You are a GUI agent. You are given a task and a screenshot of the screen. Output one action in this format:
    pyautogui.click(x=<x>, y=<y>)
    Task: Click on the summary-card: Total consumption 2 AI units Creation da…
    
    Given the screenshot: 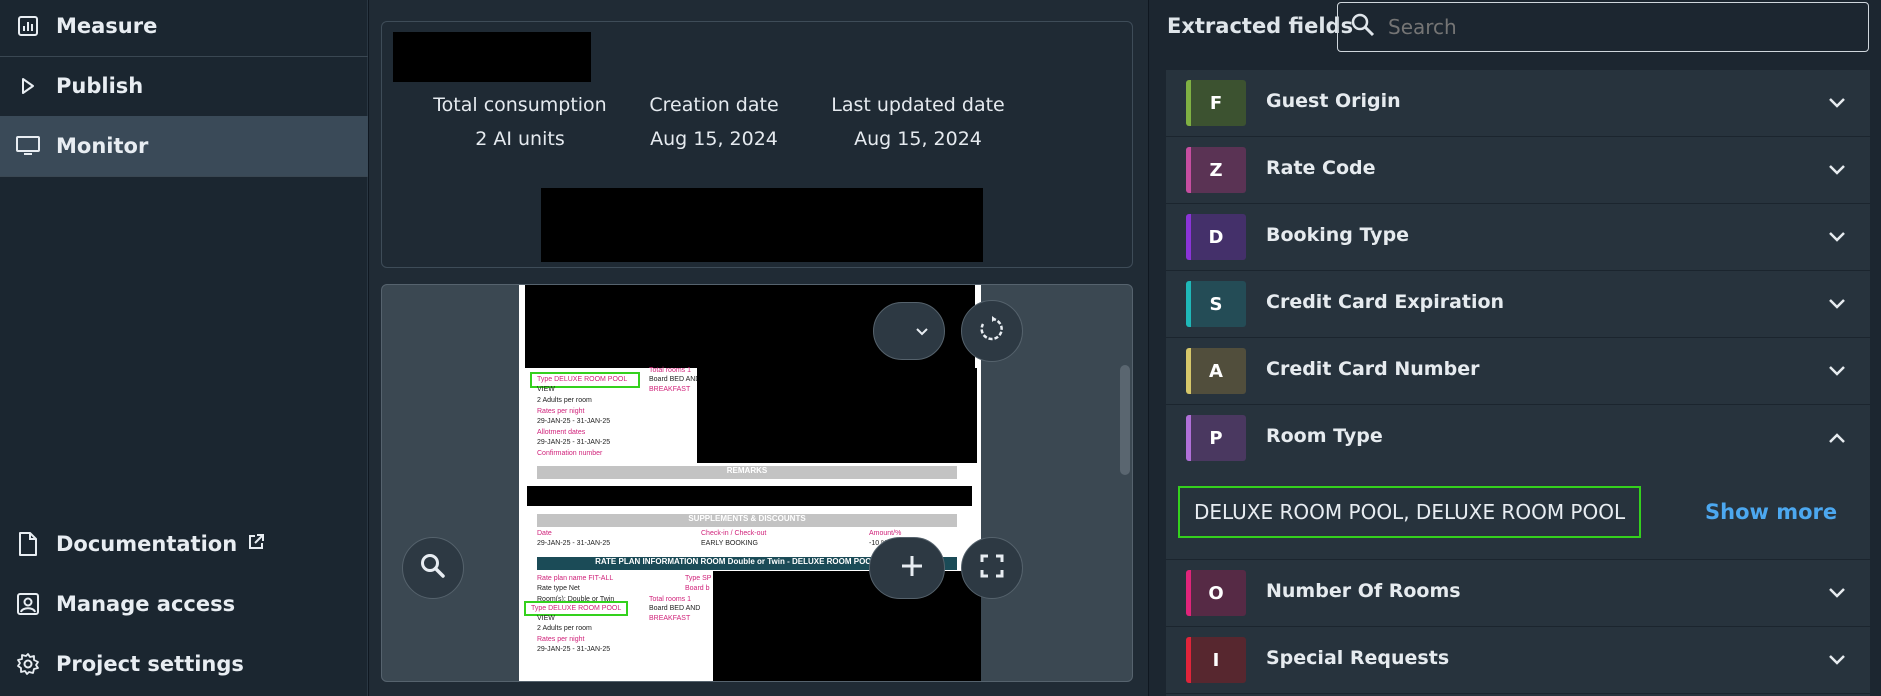 What is the action you would take?
    pyautogui.click(x=757, y=144)
    